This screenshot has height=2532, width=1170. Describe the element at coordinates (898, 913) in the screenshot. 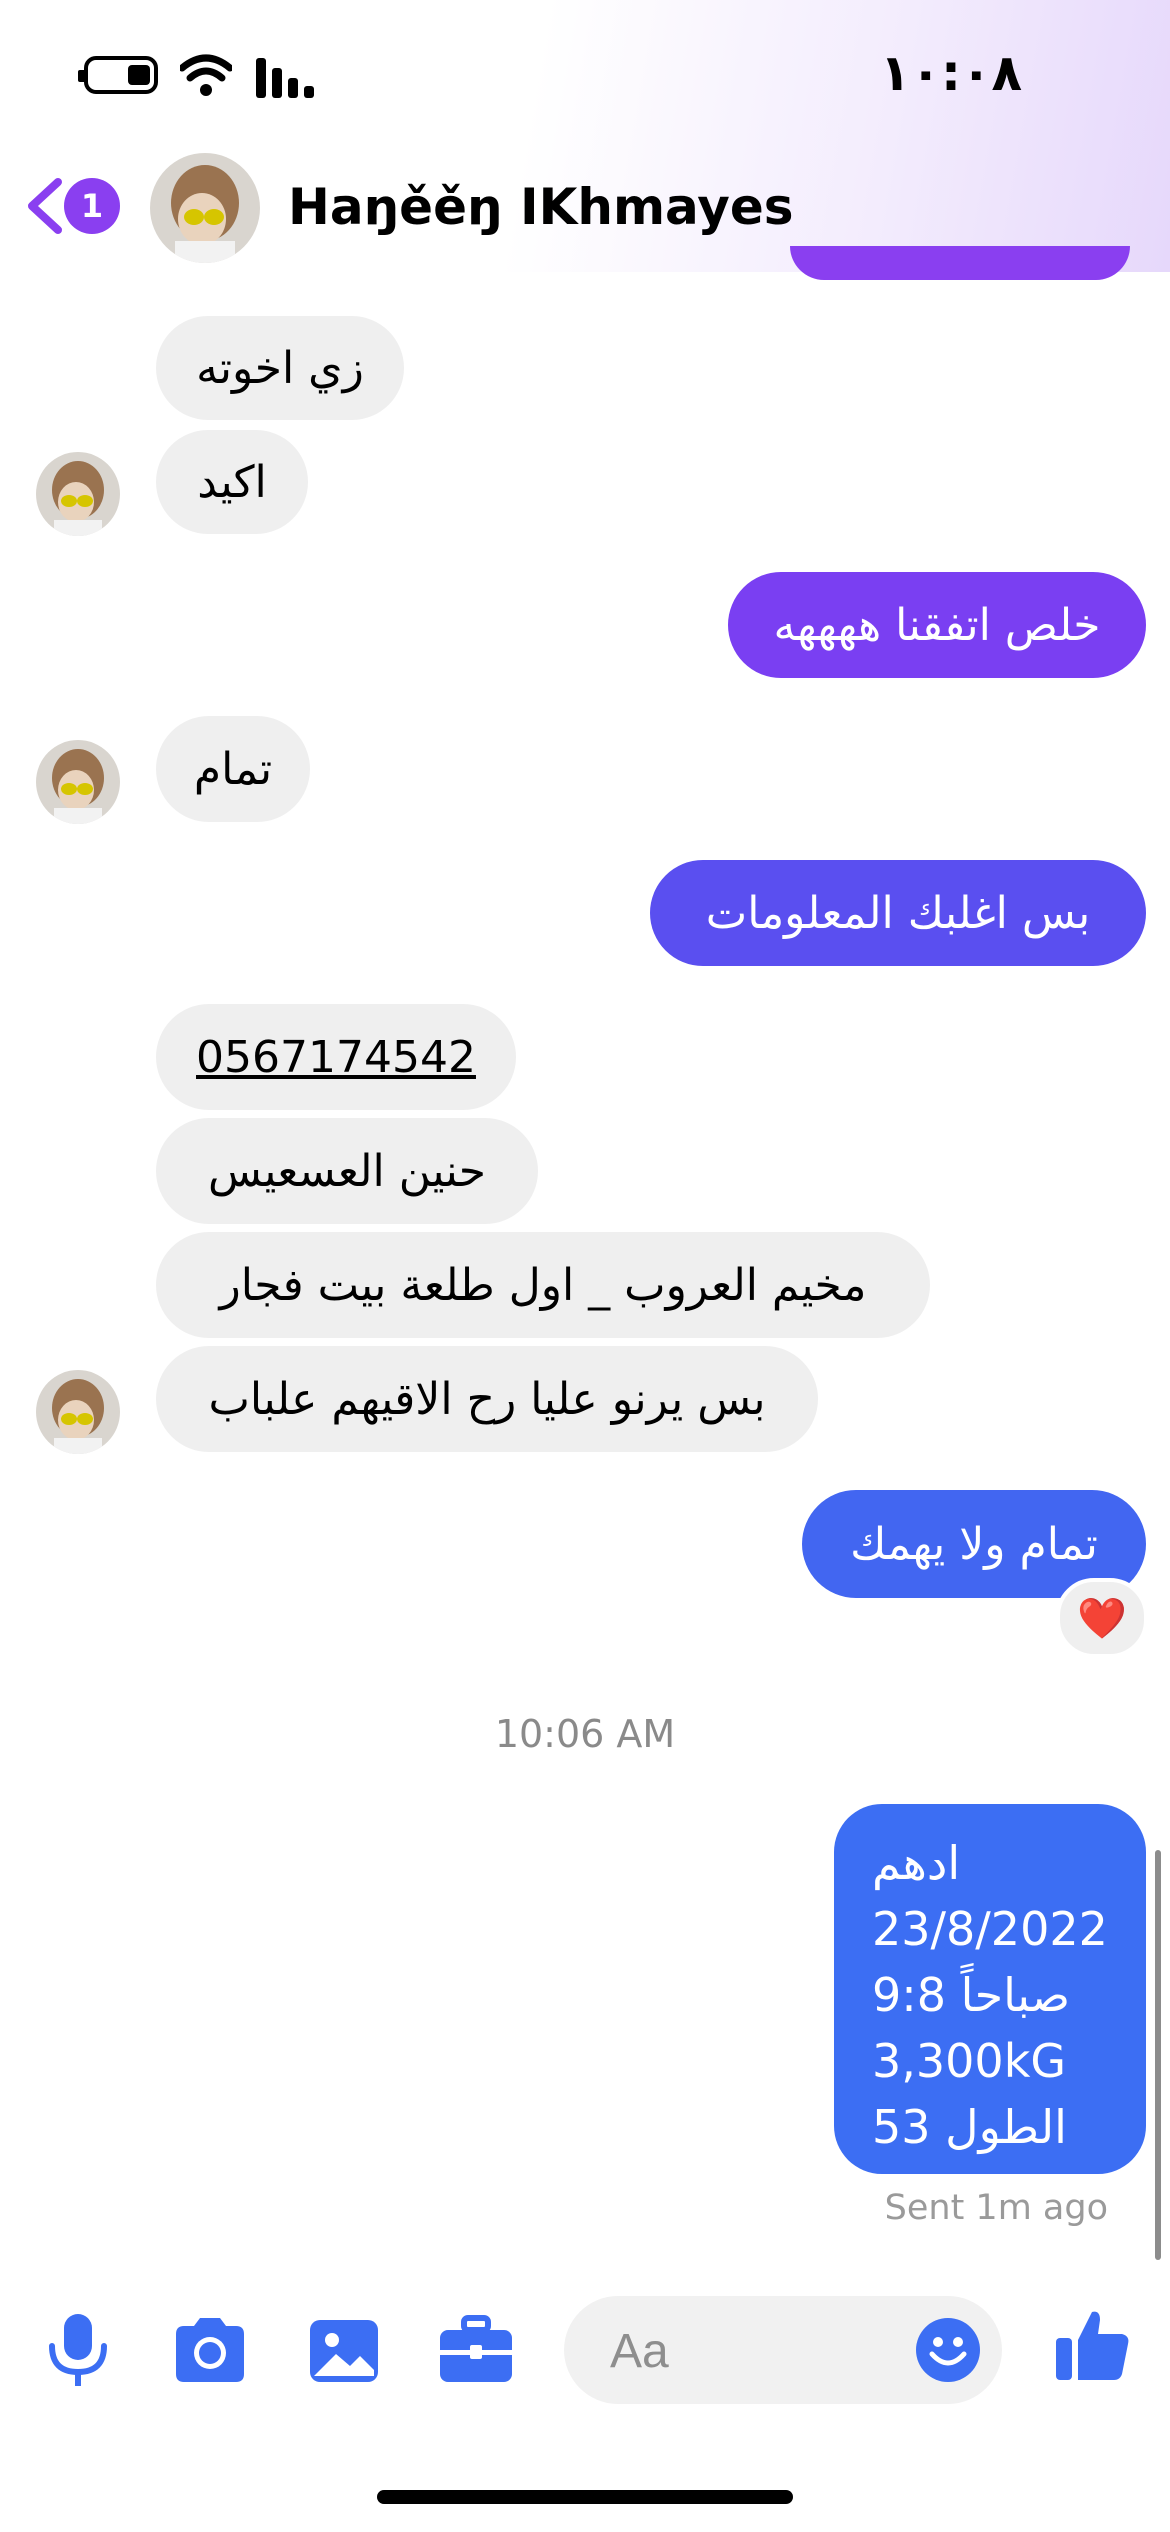

I see `outgoing-message: بس اغلبك المعلومات` at that location.